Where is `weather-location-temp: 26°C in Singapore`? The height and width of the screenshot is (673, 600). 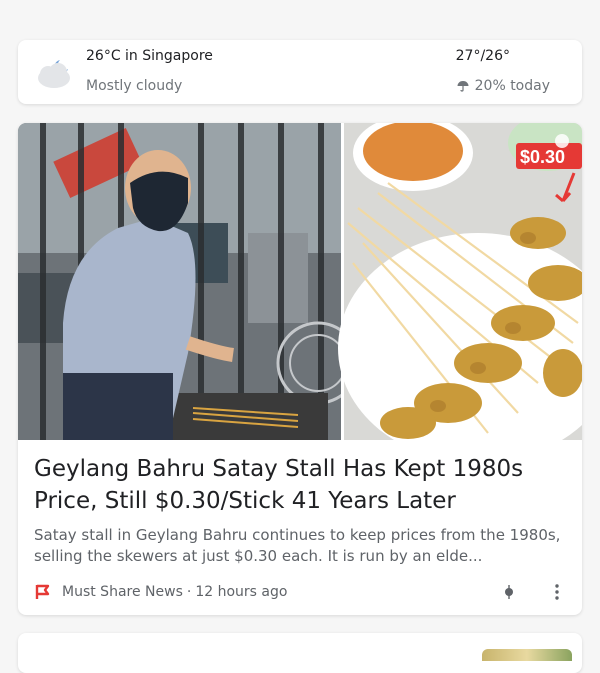 weather-location-temp: 26°C in Singapore is located at coordinates (149, 56).